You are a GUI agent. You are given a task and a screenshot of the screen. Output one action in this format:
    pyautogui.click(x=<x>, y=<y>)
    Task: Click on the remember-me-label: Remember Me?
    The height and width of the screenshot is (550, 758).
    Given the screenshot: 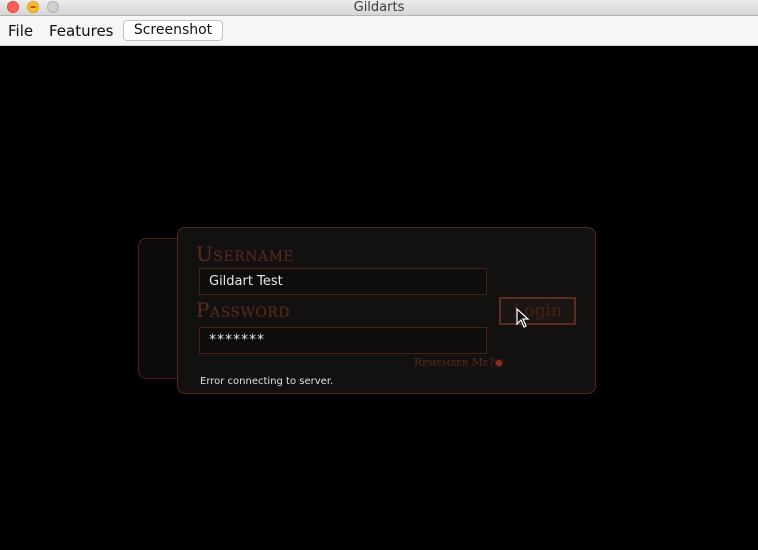 What is the action you would take?
    pyautogui.click(x=454, y=362)
    